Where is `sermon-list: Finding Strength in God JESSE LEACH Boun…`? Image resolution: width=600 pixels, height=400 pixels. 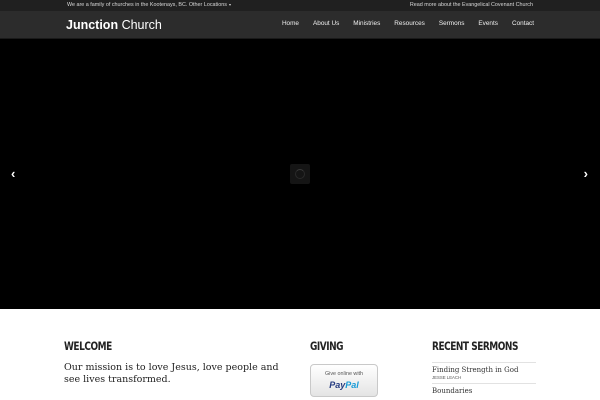
sermon-list: Finding Strength in God JESSE LEACH Boun… is located at coordinates (484, 378).